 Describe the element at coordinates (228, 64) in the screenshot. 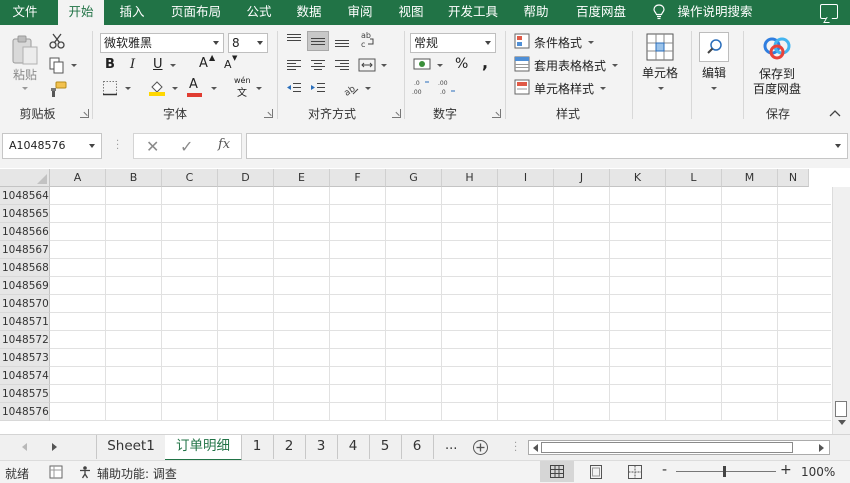

I see `shrink-font-button: A` at that location.